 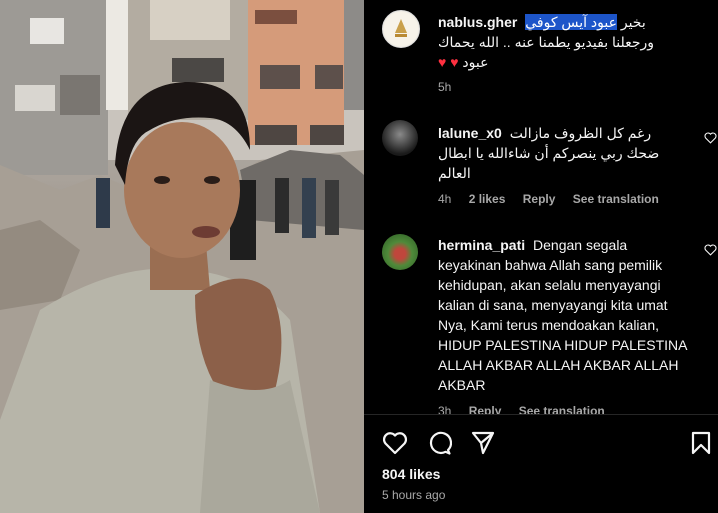 I want to click on caption-text-1: بخير, so click(x=633, y=22).